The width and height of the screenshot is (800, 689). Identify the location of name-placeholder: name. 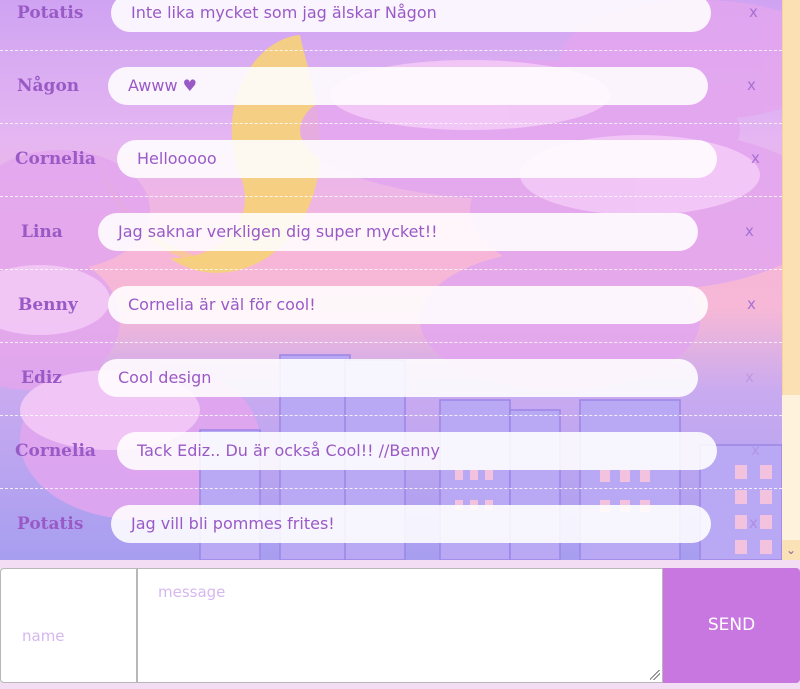
(43, 636).